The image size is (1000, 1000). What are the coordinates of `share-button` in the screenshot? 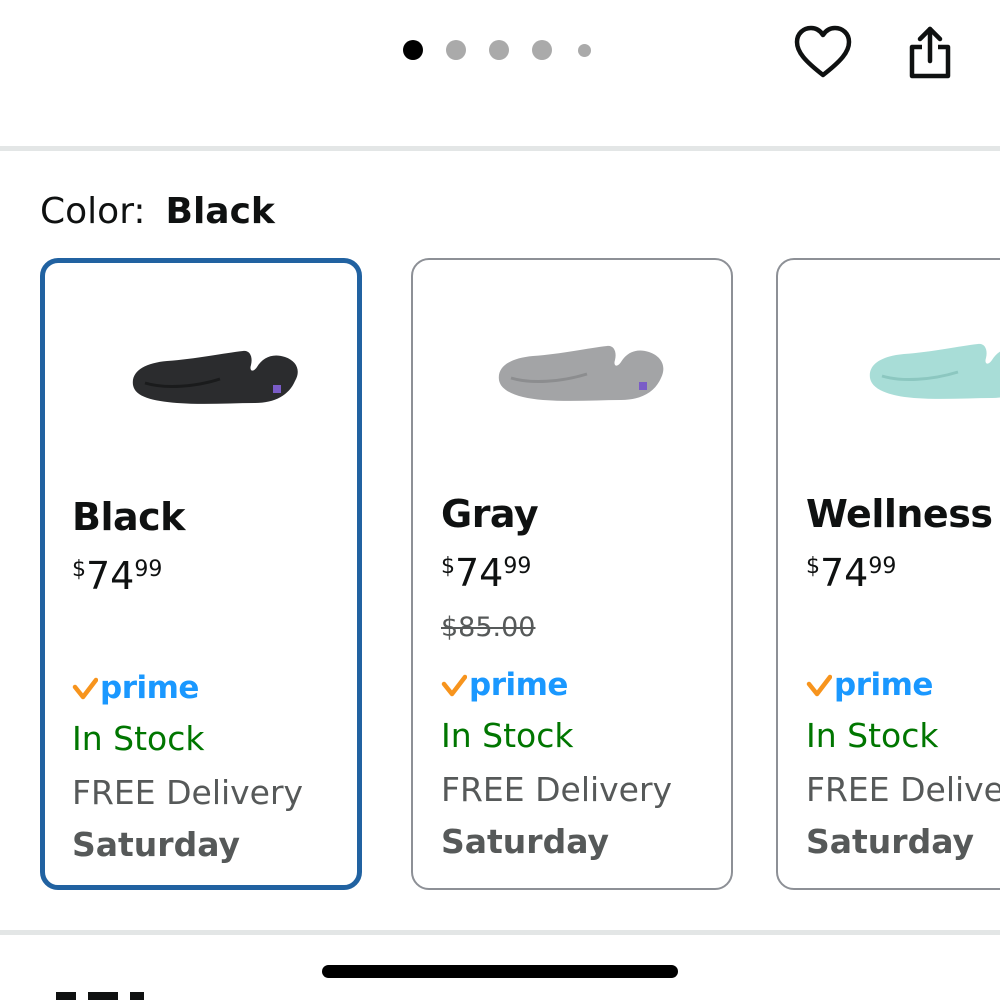 It's located at (930, 53).